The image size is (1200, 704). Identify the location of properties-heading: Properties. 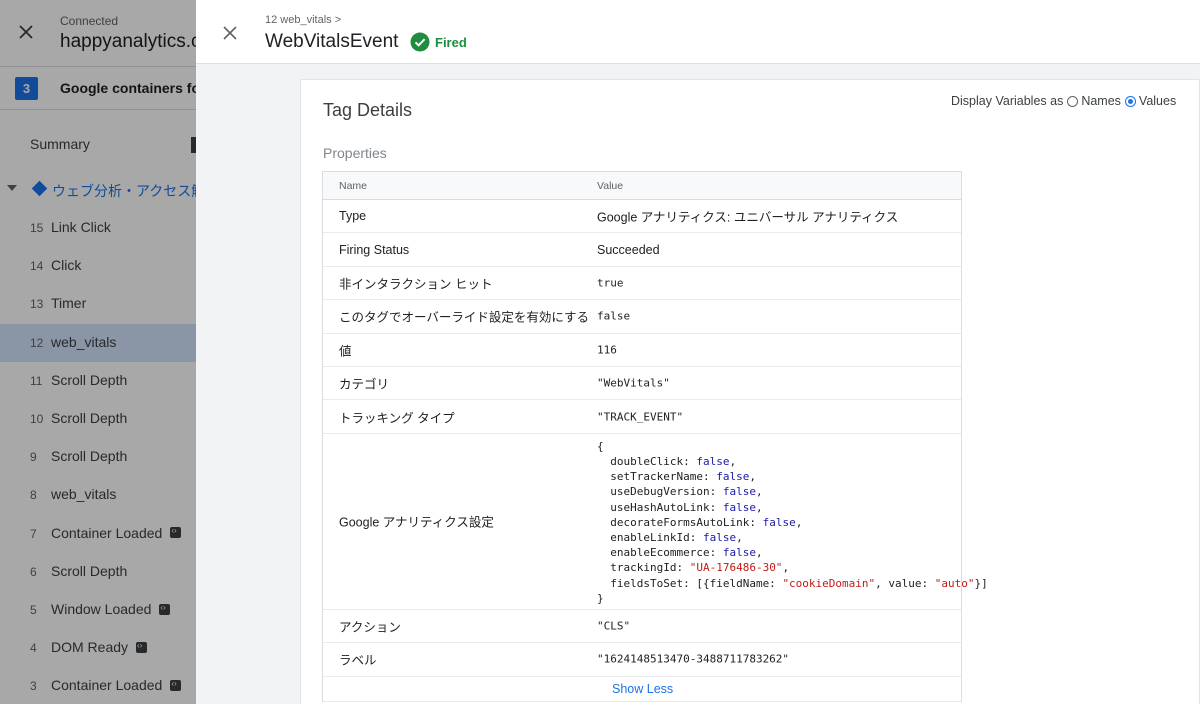
(355, 153).